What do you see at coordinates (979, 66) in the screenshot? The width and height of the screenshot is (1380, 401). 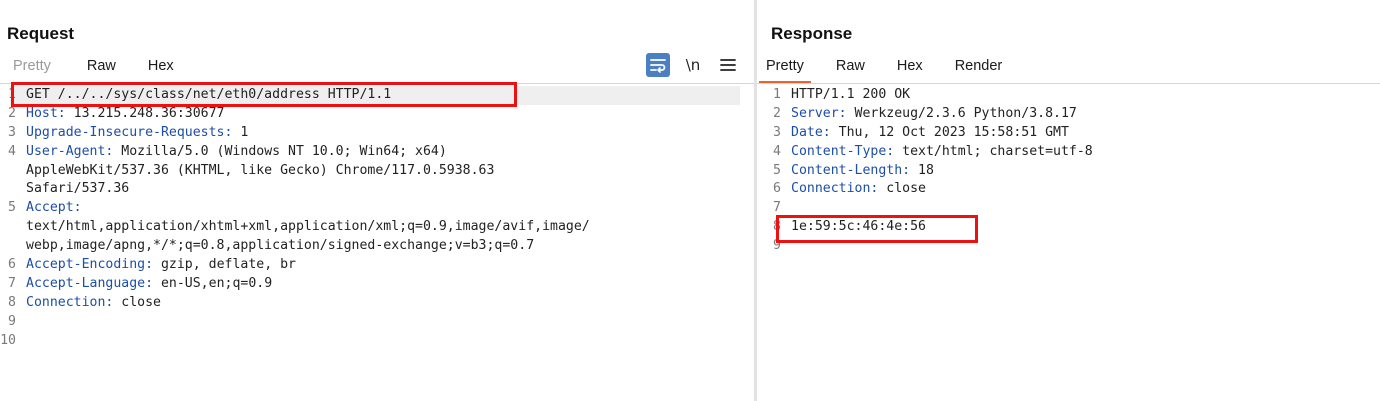 I see `response-tab-render: Render` at bounding box center [979, 66].